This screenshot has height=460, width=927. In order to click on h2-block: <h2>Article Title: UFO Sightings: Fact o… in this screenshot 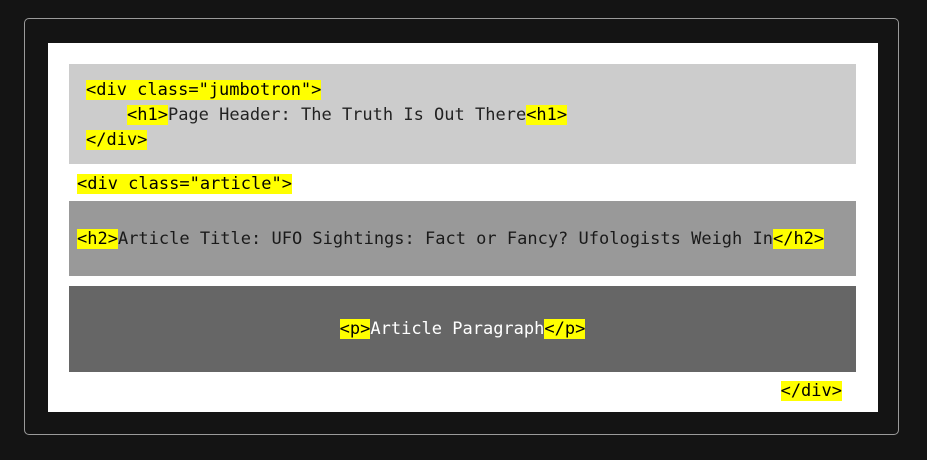, I will do `click(462, 238)`.